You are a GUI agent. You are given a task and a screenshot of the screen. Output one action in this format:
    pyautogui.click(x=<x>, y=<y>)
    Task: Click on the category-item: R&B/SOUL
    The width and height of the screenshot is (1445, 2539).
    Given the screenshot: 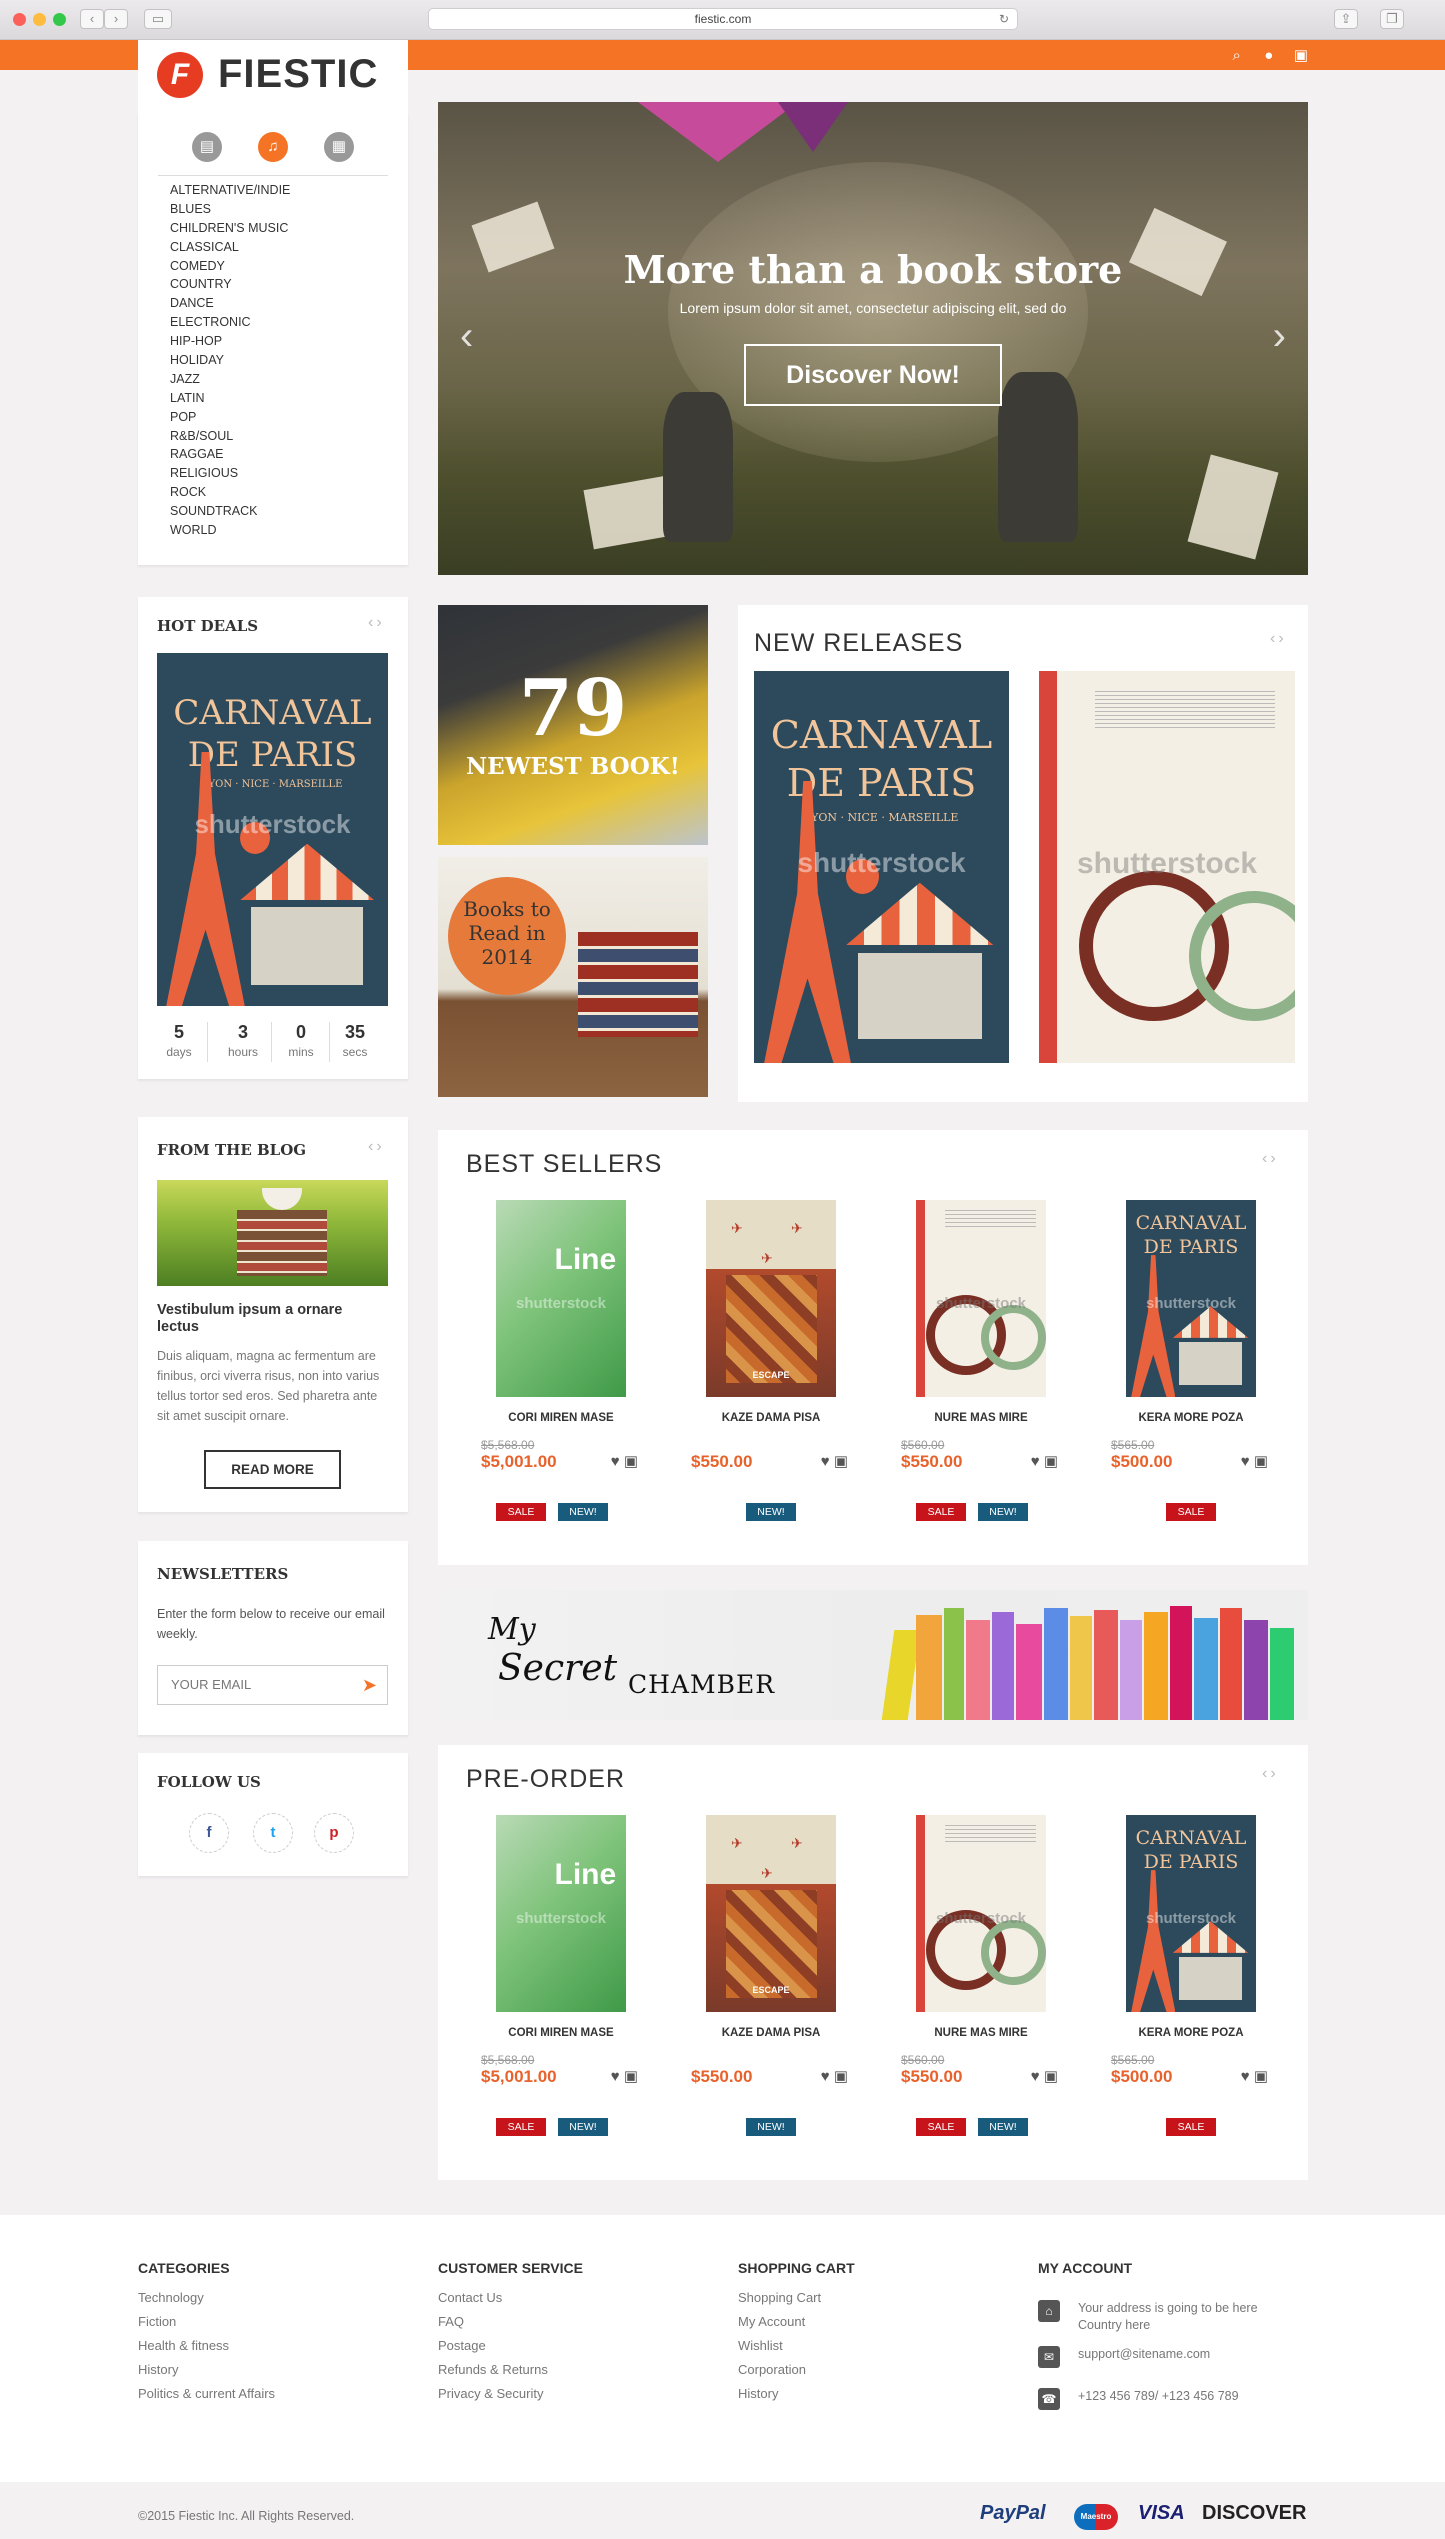 What is the action you would take?
    pyautogui.click(x=230, y=436)
    